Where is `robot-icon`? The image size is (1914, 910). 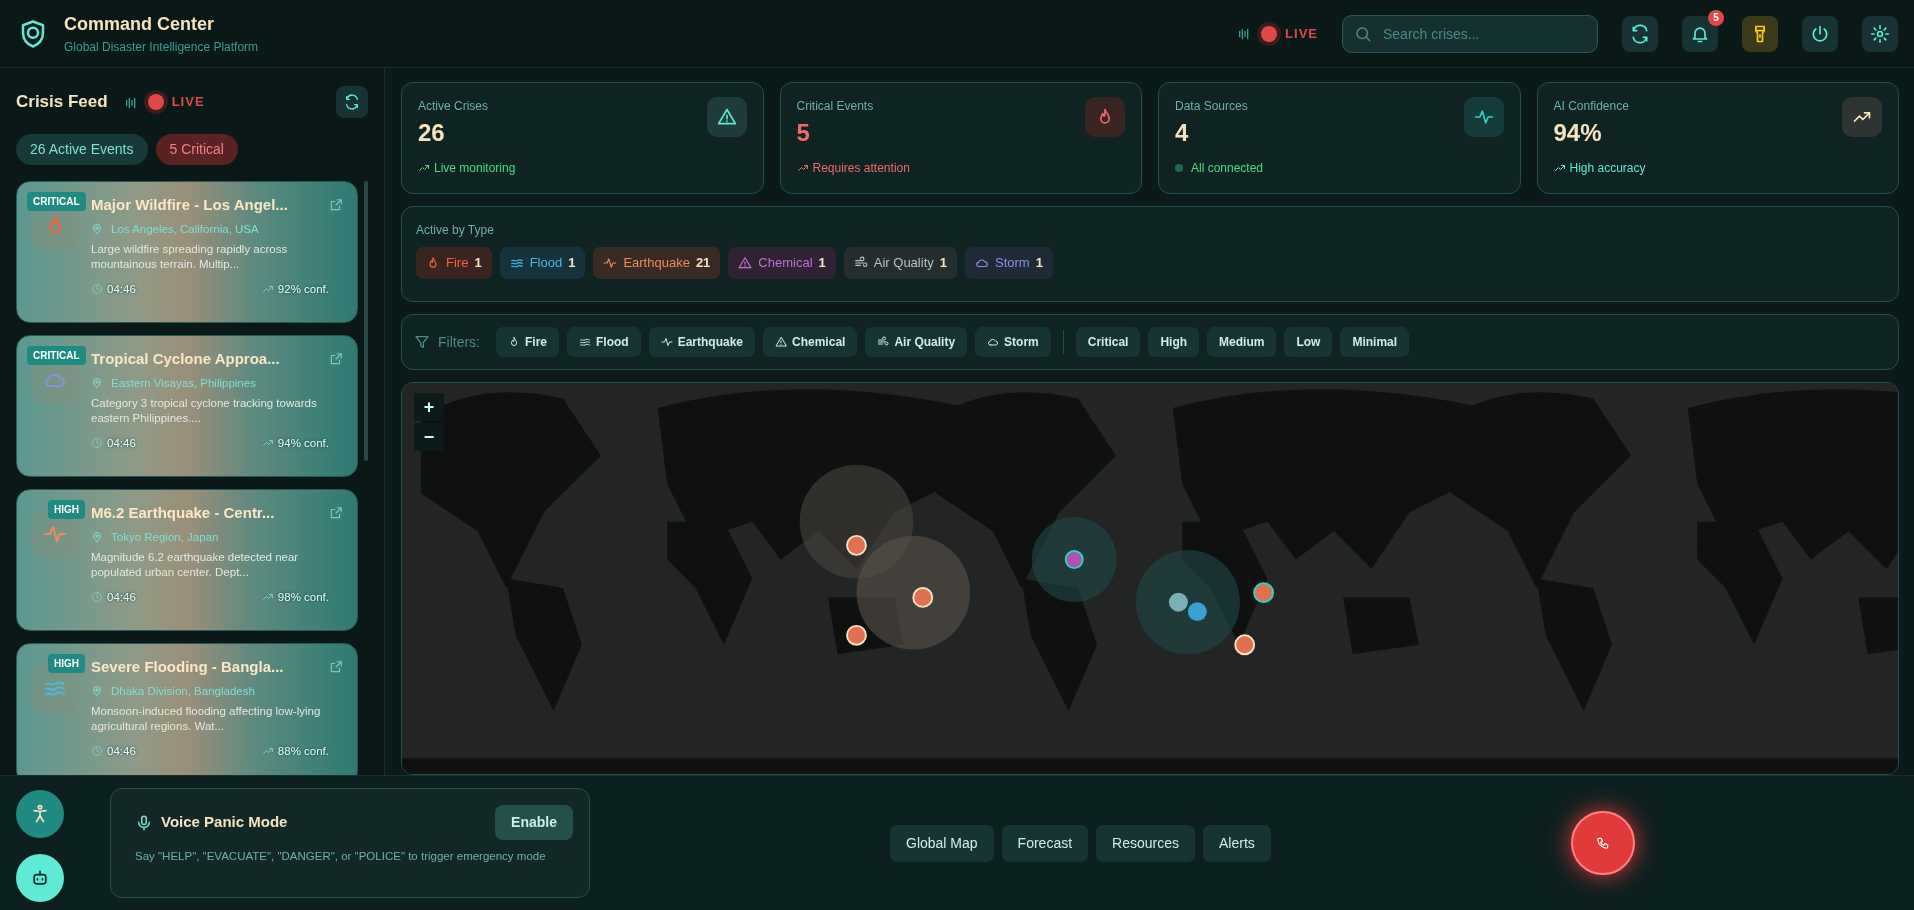
robot-icon is located at coordinates (40, 878).